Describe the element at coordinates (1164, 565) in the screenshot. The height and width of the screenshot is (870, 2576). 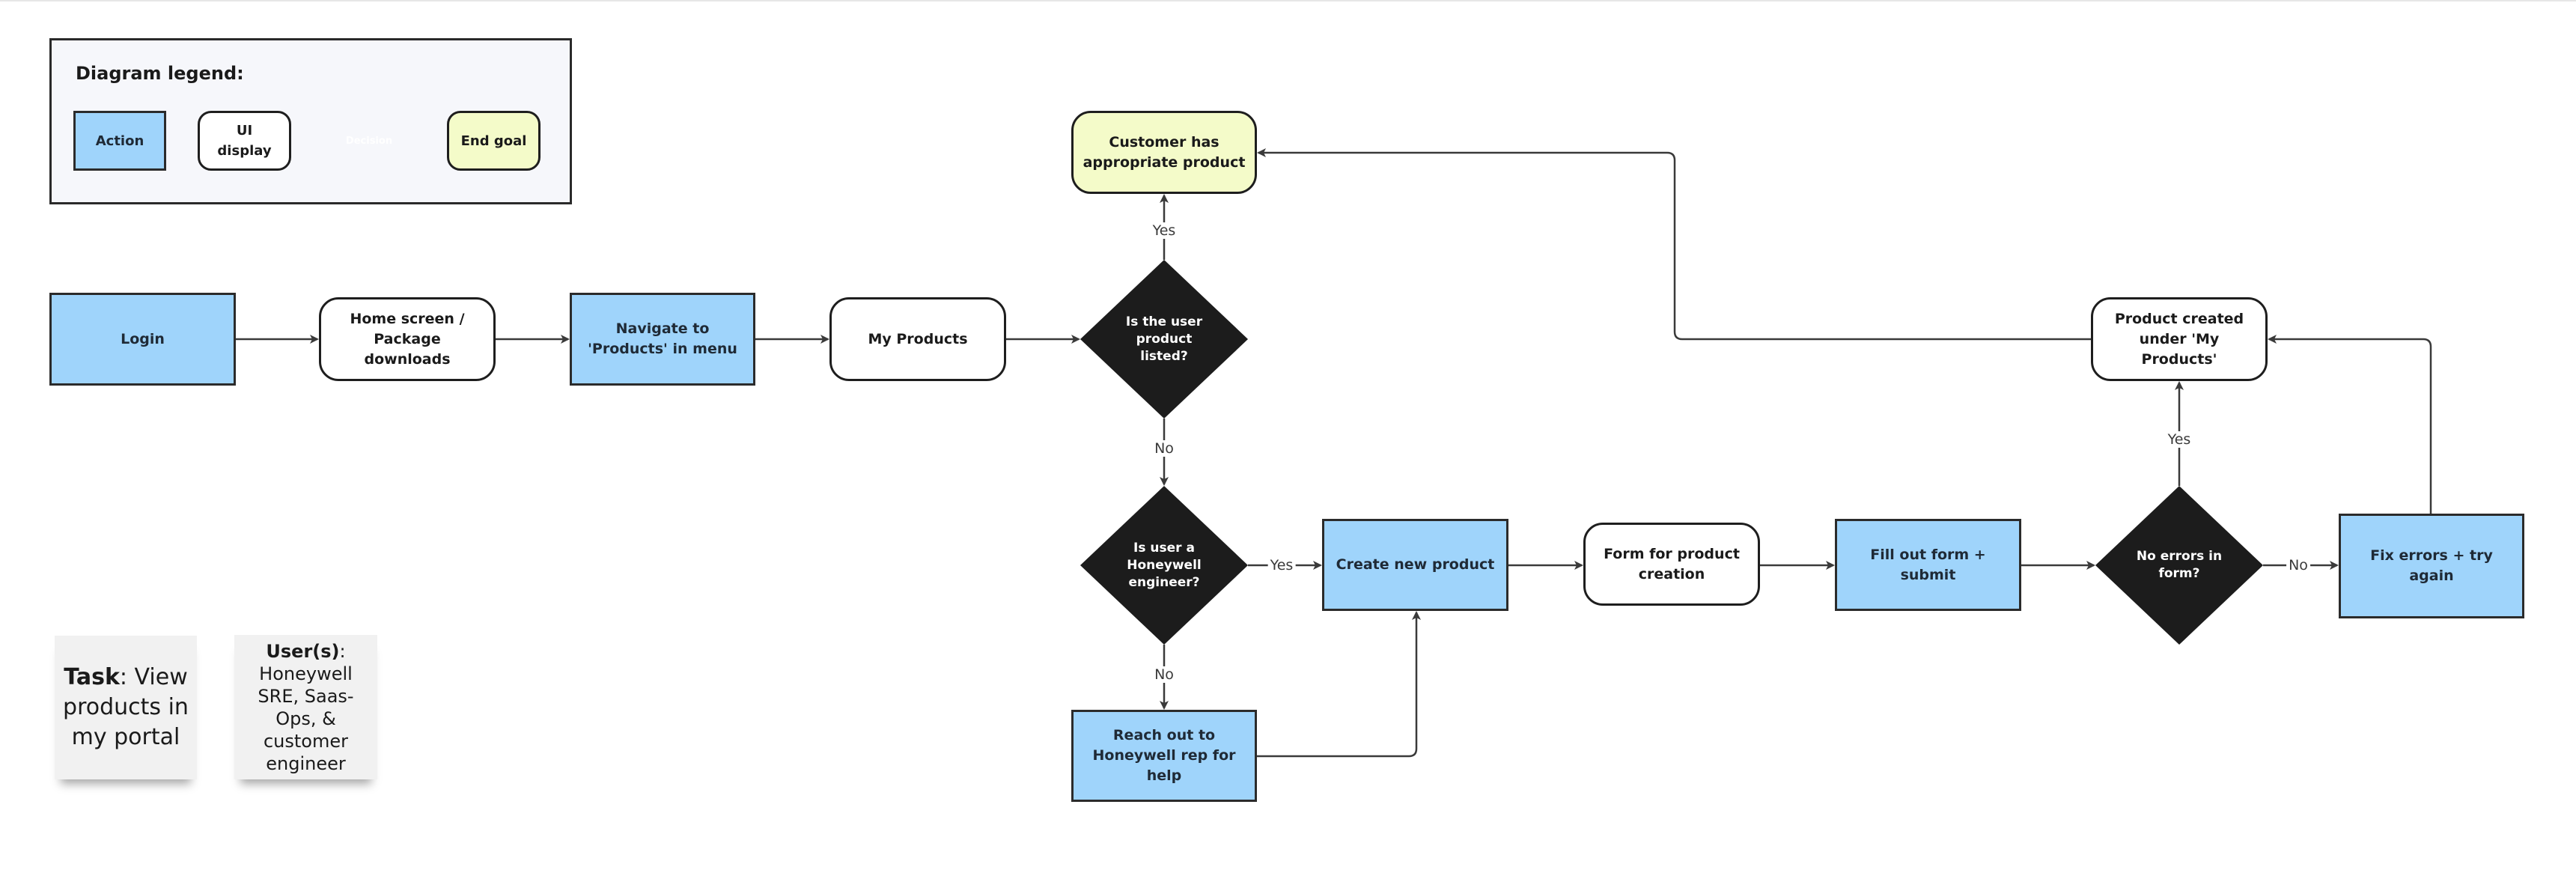
I see `decision-is-engineer-label: Is user a Honeywell engineer?` at that location.